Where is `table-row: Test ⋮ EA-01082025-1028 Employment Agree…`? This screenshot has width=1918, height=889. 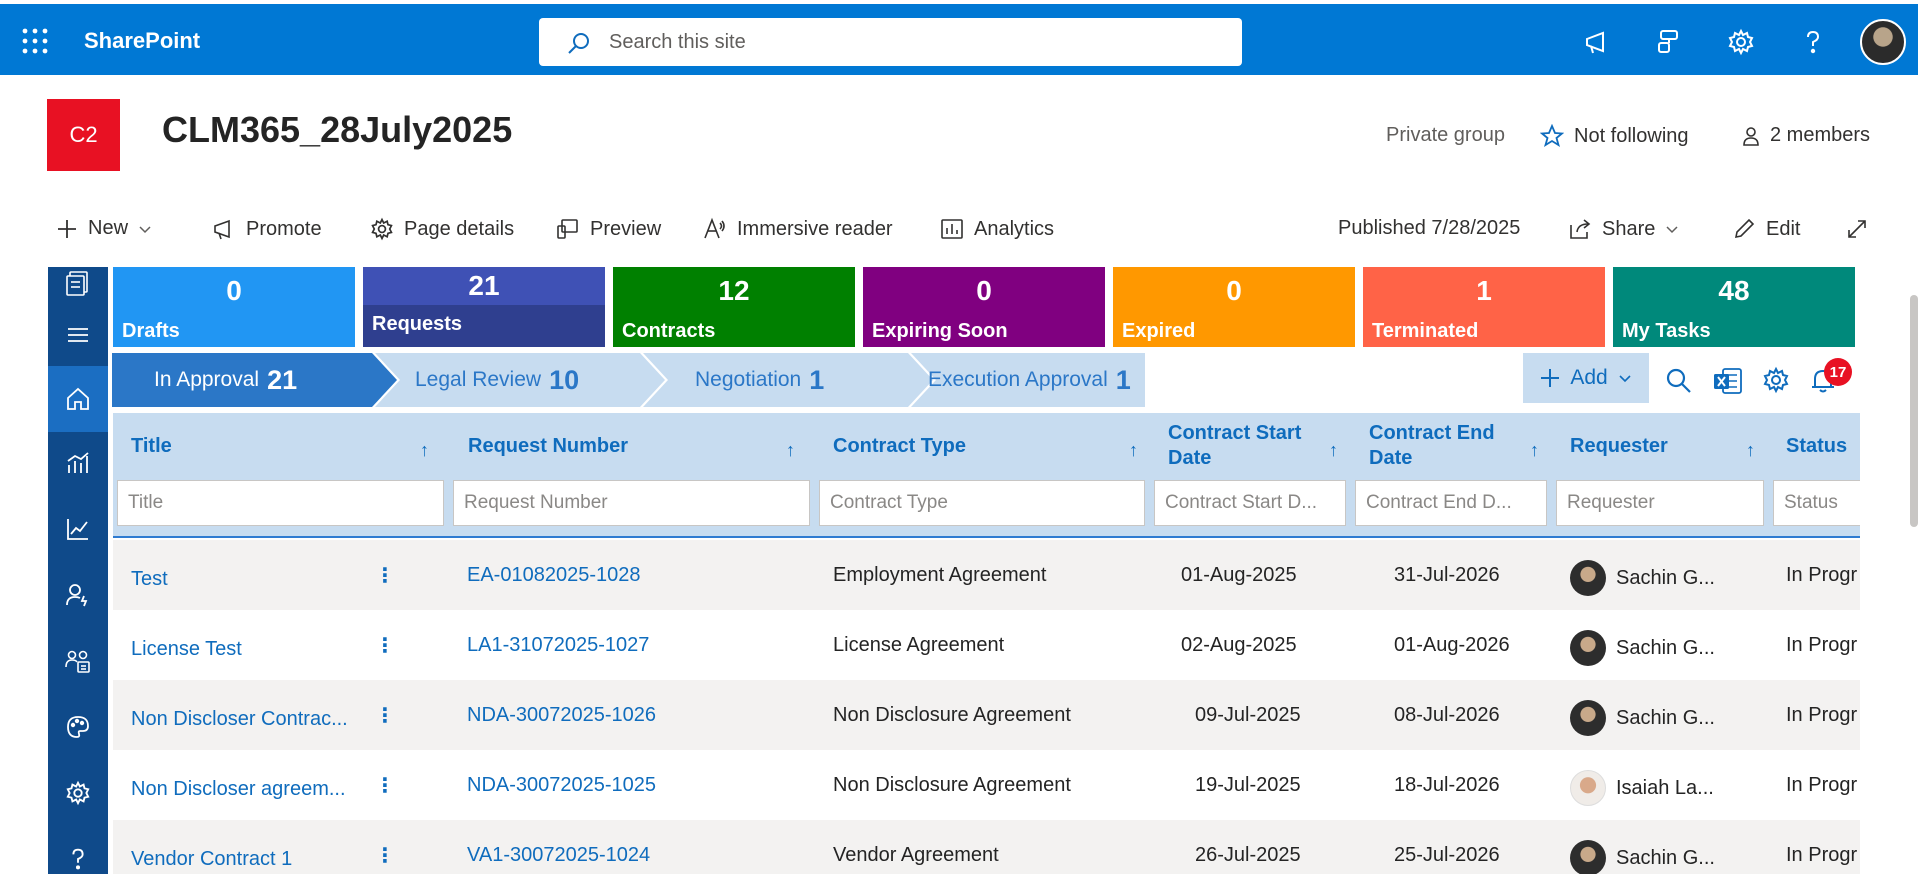
table-row: Test ⋮ EA-01082025-1028 Employment Agree… is located at coordinates (986, 575).